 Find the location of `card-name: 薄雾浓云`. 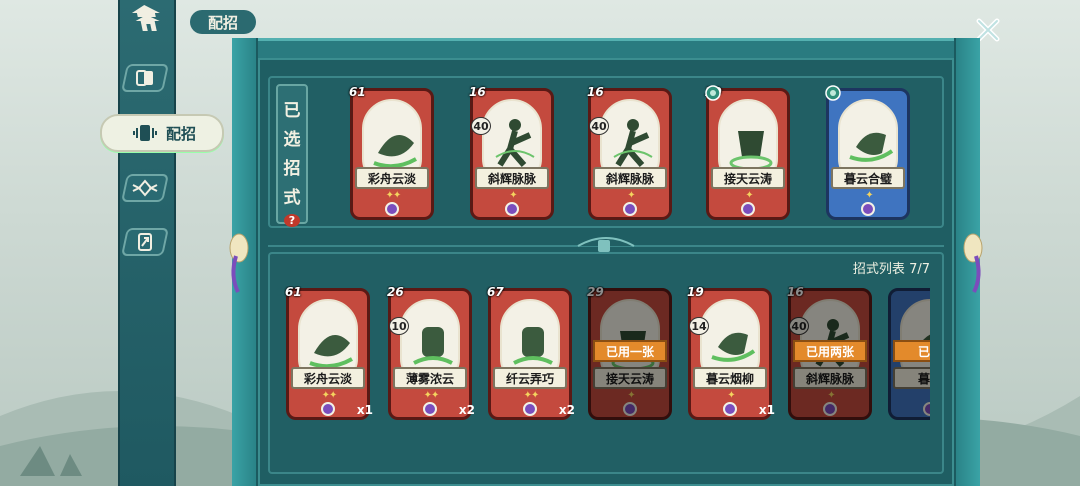

card-name: 薄雾浓云 is located at coordinates (430, 378).